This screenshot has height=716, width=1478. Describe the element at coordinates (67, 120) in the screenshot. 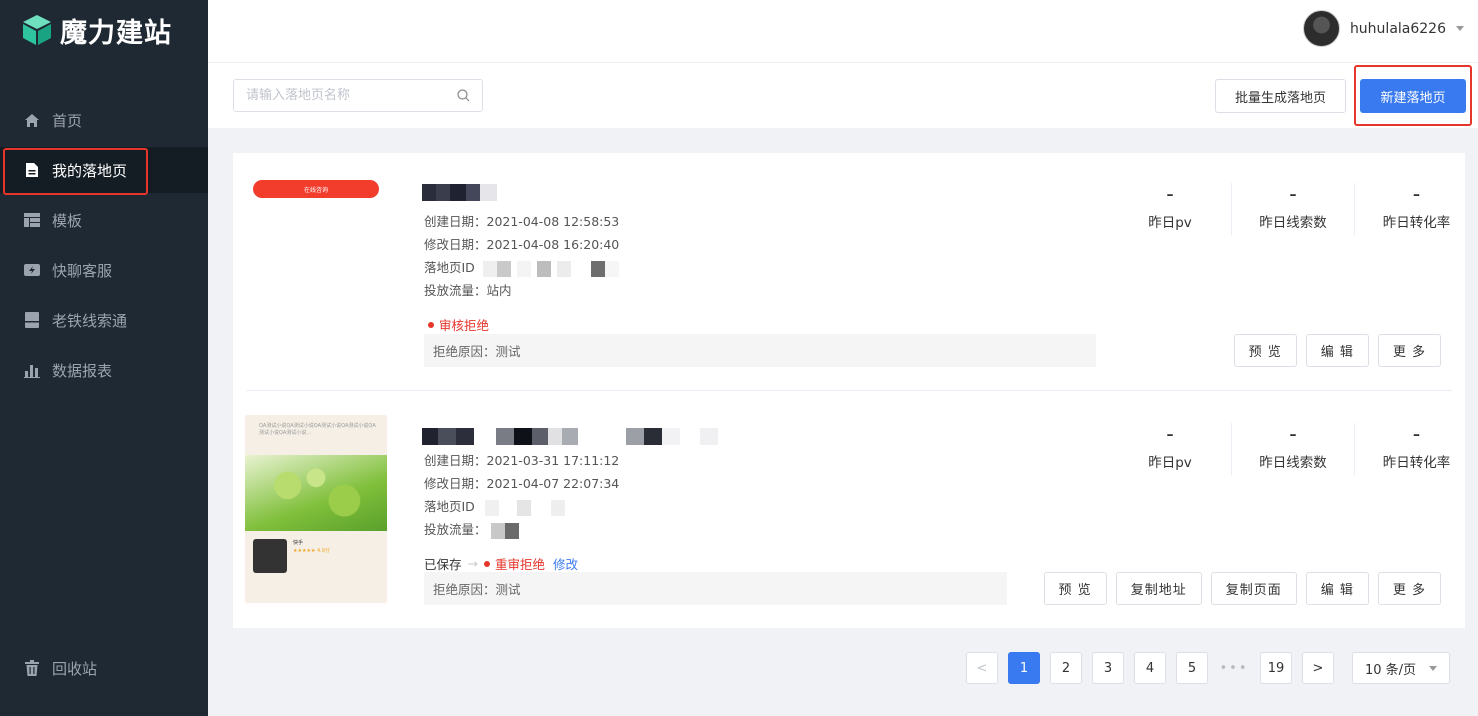

I see `sidebar-item-label: 首页` at that location.